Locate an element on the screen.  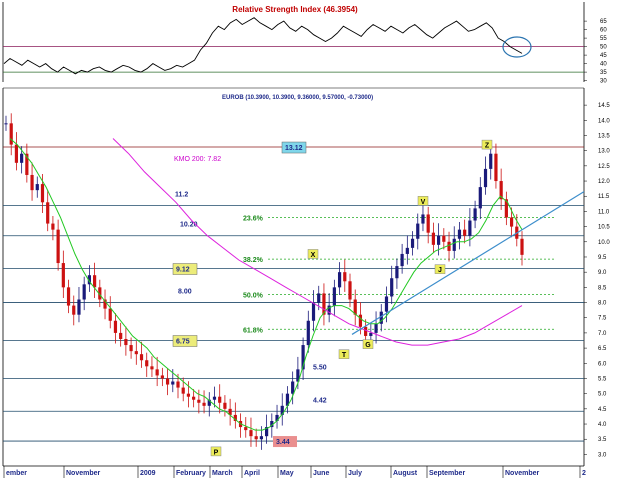
x-tick-label: ember is located at coordinates (16, 473).